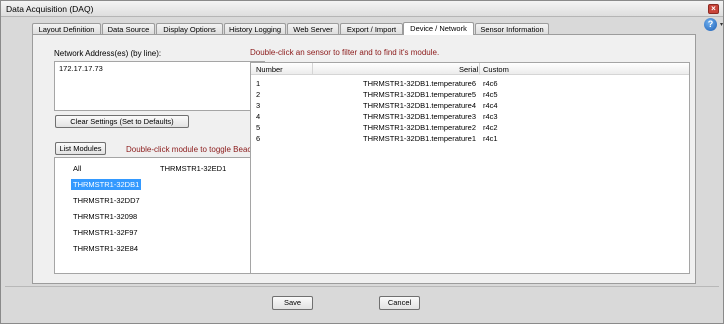 The image size is (724, 324). Describe the element at coordinates (490, 116) in the screenshot. I see `sensor-custom: r4c3` at that location.